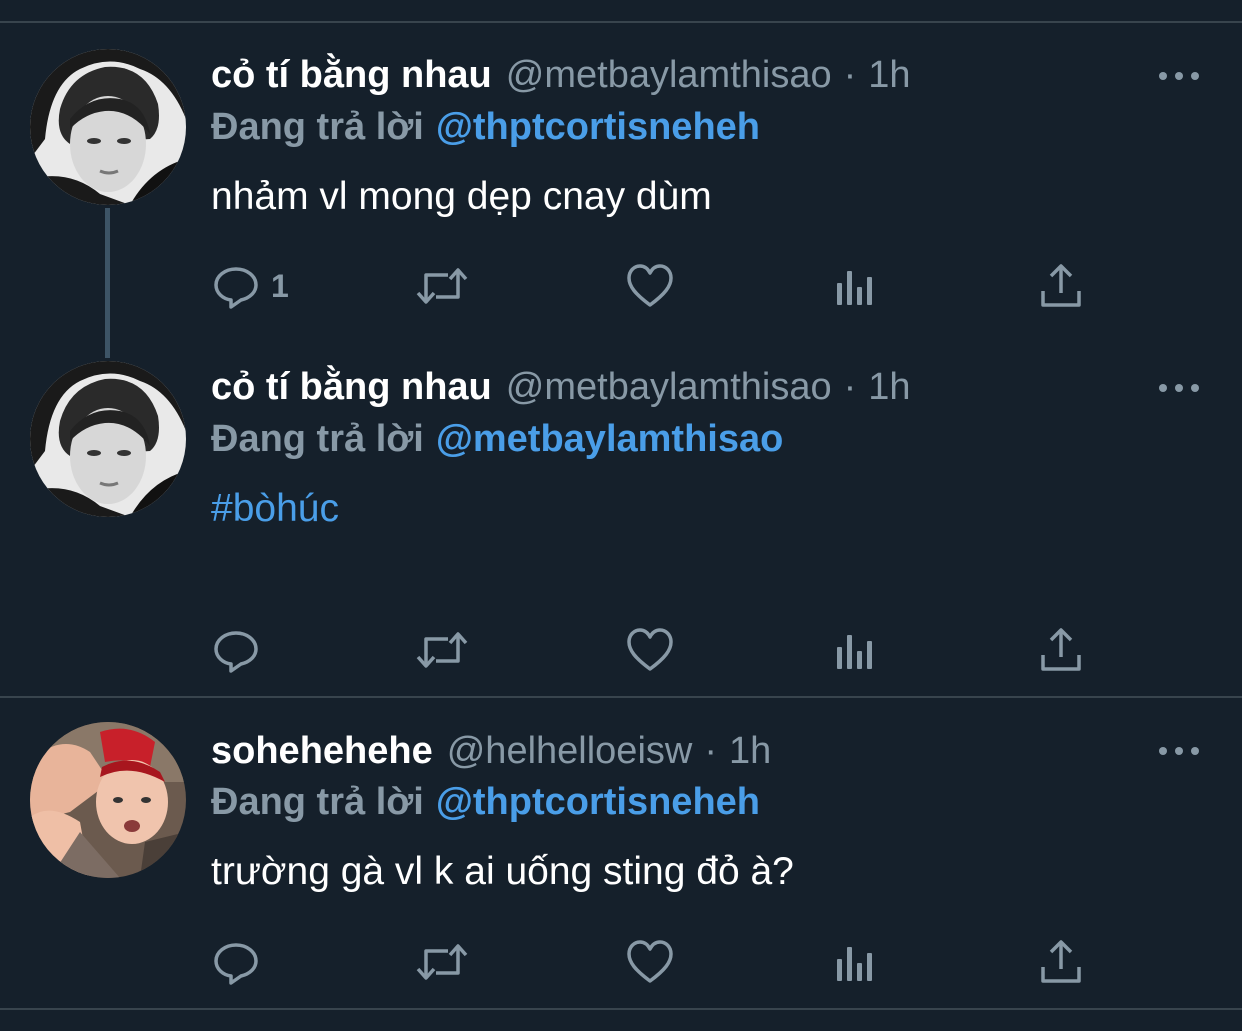 This screenshot has height=1031, width=1242. I want to click on user-handle: @helhelloeisw, so click(570, 751).